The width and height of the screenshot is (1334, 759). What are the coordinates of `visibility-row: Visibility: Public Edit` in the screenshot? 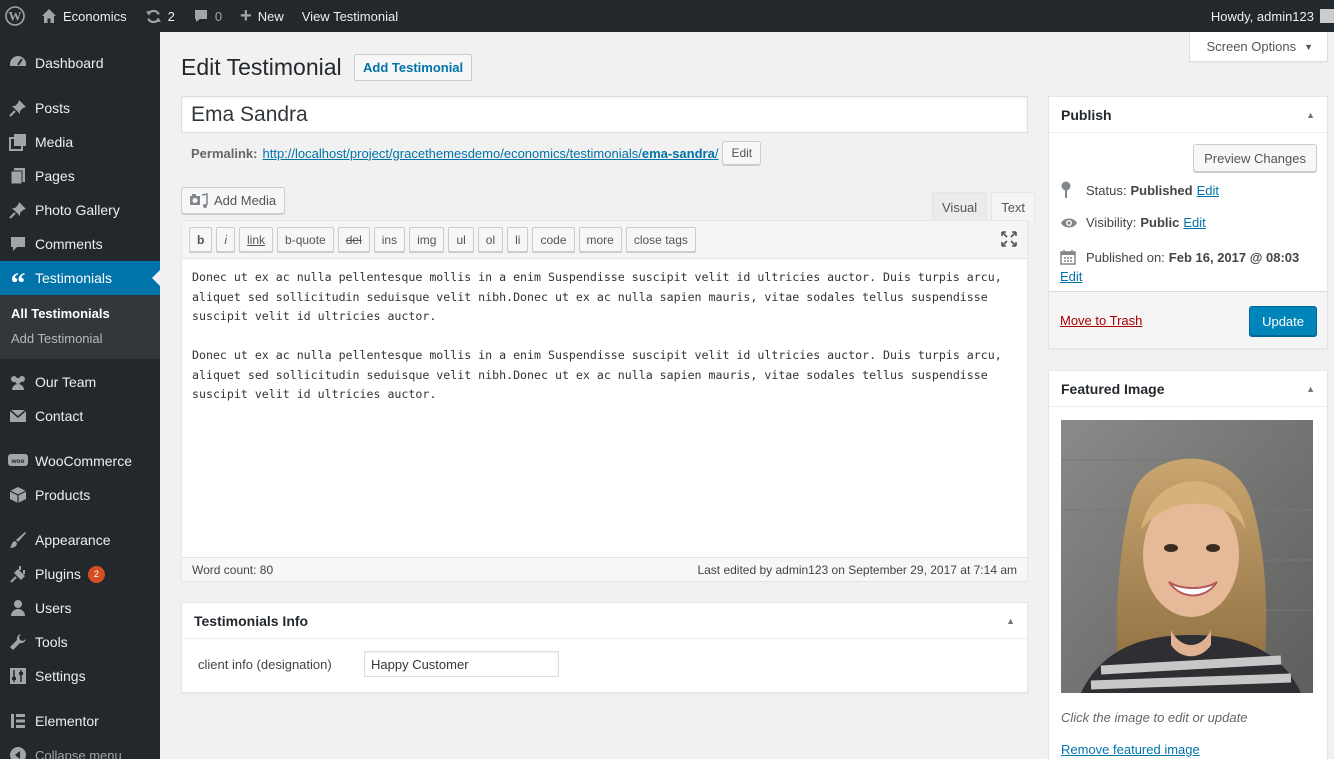 It's located at (1133, 222).